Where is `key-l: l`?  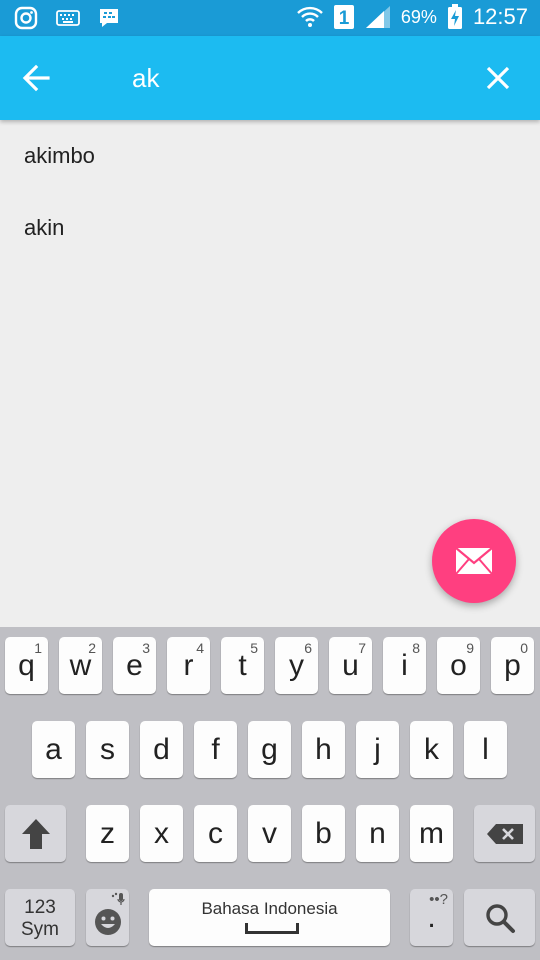 key-l: l is located at coordinates (485, 749).